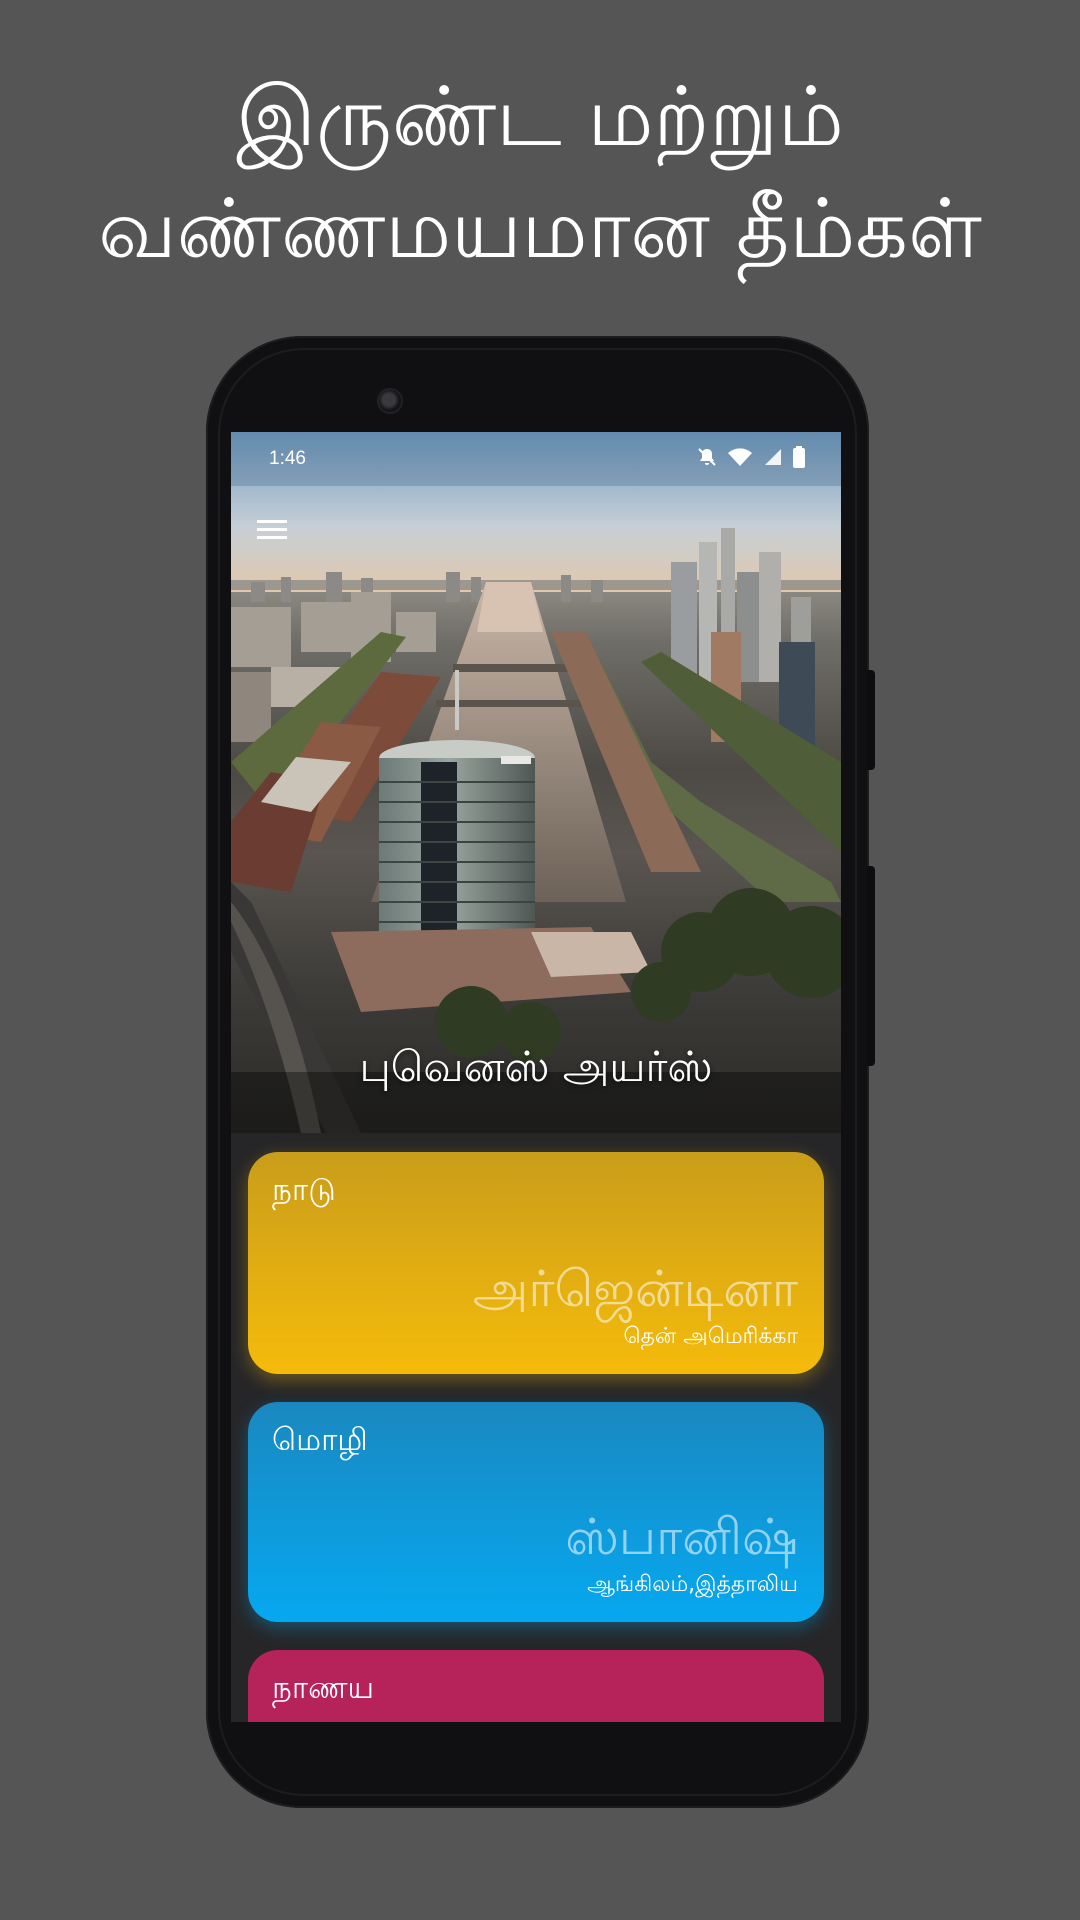  I want to click on battery-icon, so click(799, 457).